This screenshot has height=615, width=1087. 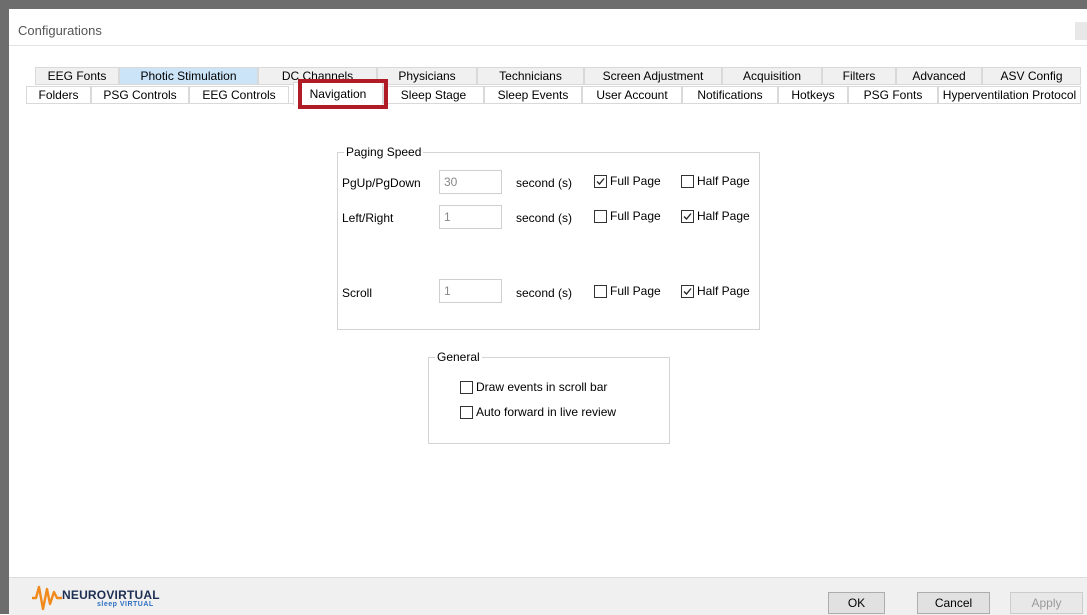 I want to click on tab-psg-fonts: PSG Fonts, so click(x=893, y=95).